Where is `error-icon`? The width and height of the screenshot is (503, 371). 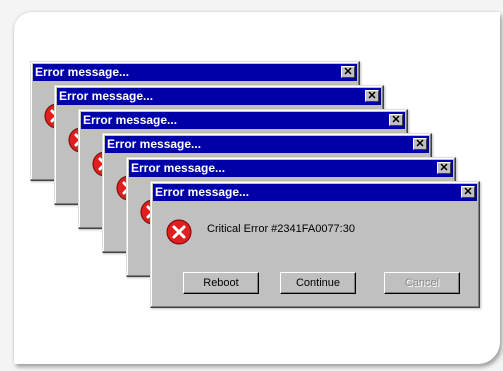 error-icon is located at coordinates (179, 232).